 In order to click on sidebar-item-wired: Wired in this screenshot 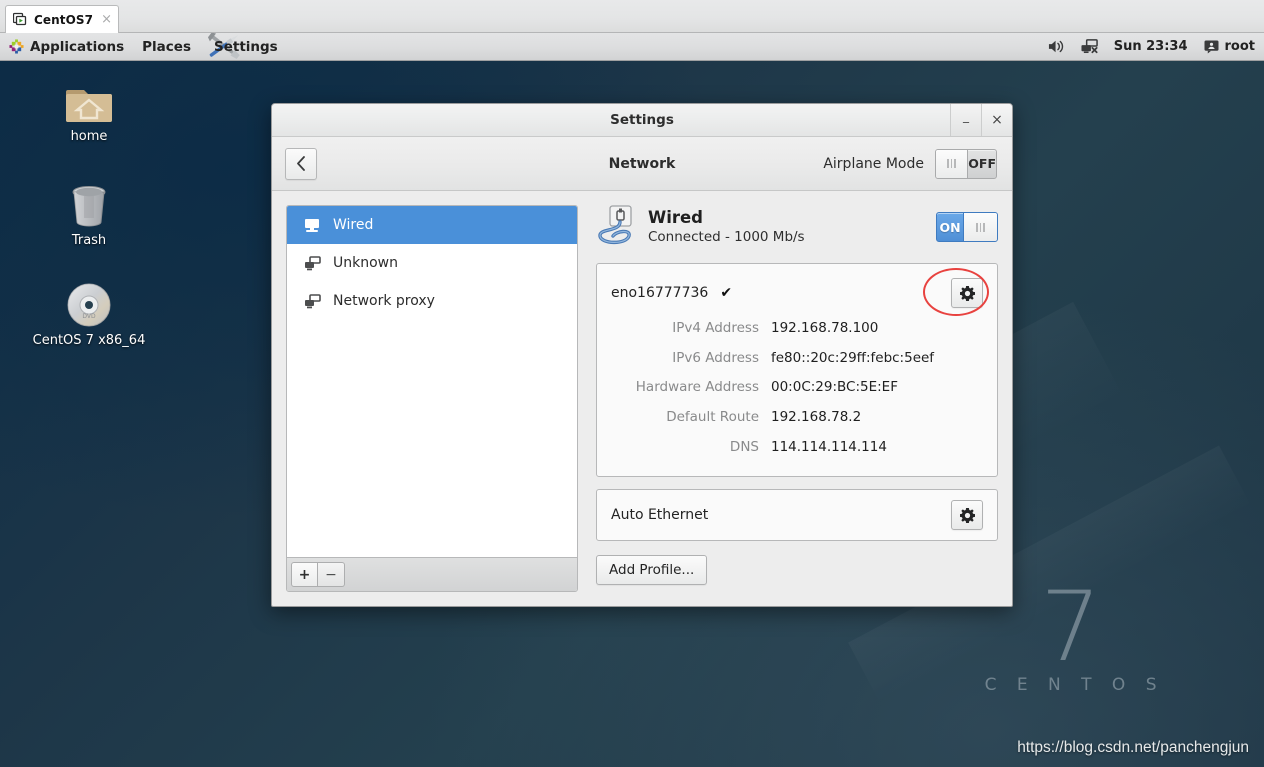, I will do `click(432, 225)`.